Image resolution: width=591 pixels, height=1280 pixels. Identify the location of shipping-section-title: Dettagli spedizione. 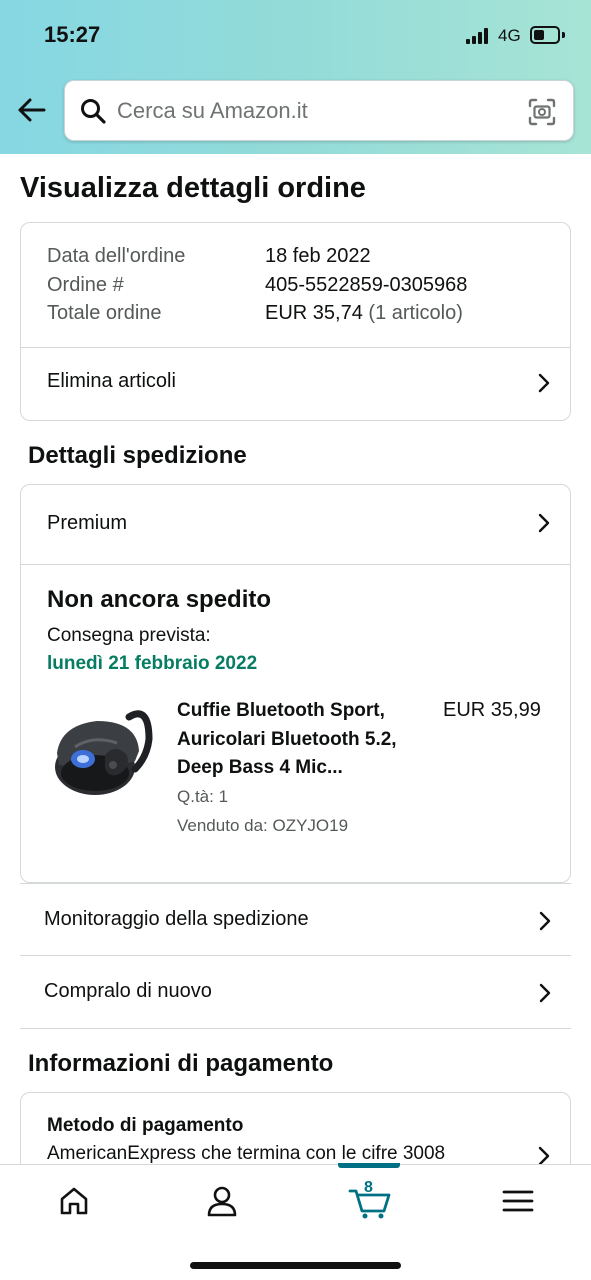
(137, 455).